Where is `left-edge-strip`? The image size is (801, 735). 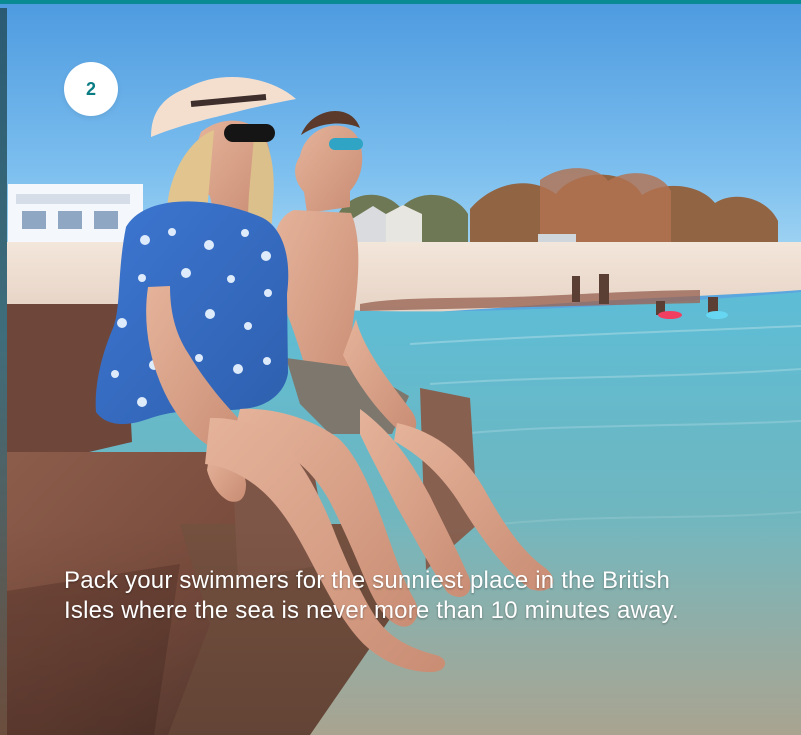 left-edge-strip is located at coordinates (3, 371).